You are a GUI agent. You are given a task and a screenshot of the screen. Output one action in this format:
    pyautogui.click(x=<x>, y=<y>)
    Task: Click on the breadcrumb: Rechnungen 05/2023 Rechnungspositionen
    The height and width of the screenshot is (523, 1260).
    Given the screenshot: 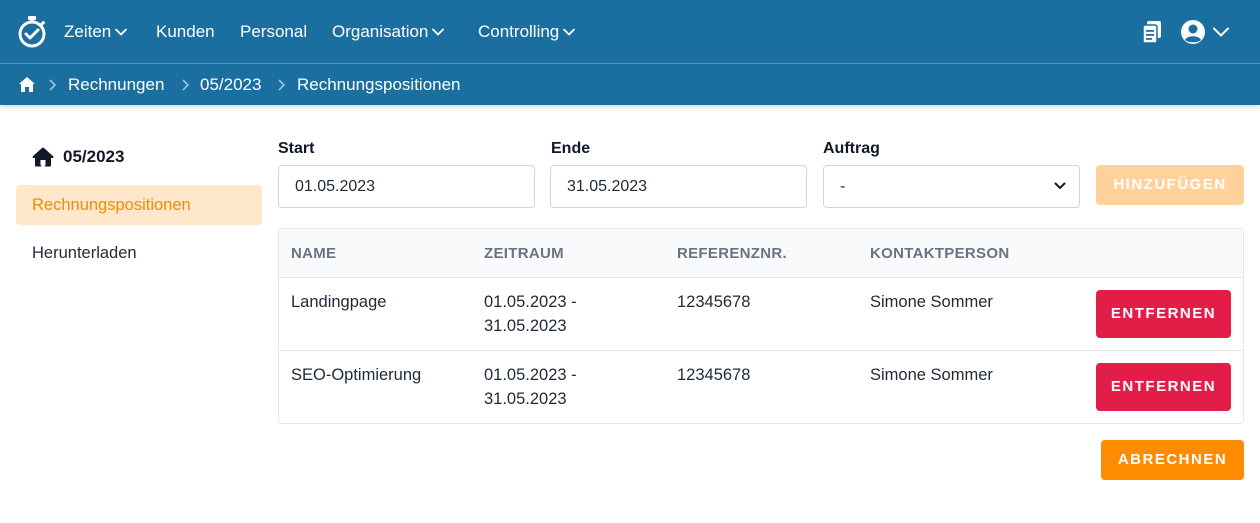 What is the action you would take?
    pyautogui.click(x=630, y=85)
    